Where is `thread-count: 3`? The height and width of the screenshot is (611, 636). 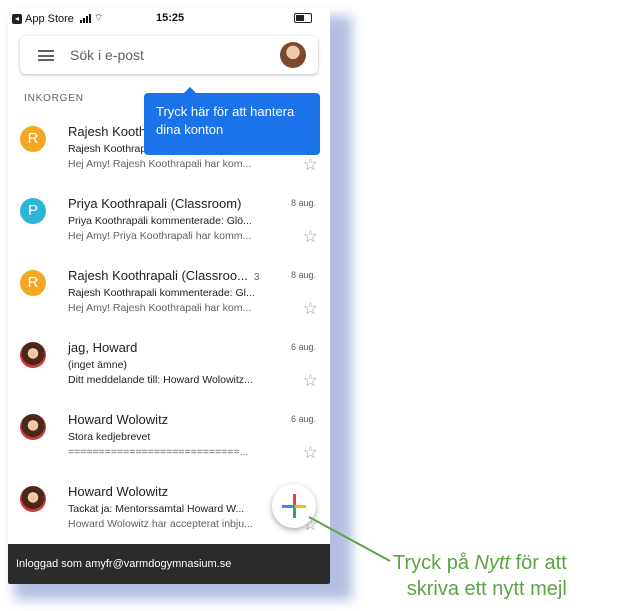
thread-count: 3 is located at coordinates (256, 277).